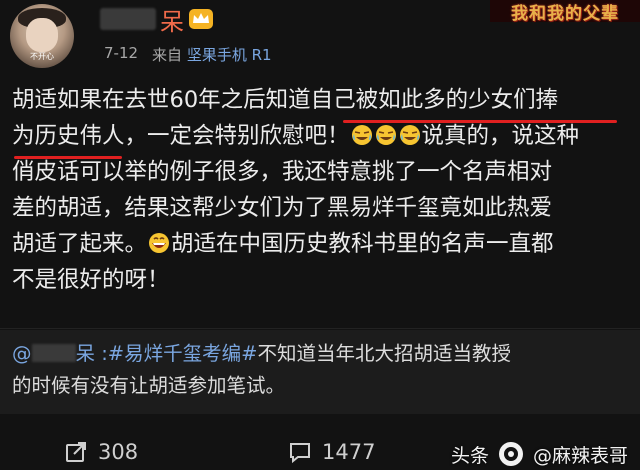 The image size is (640, 470). Describe the element at coordinates (91, 280) in the screenshot. I see `post-line: 不是很好的呀！` at that location.